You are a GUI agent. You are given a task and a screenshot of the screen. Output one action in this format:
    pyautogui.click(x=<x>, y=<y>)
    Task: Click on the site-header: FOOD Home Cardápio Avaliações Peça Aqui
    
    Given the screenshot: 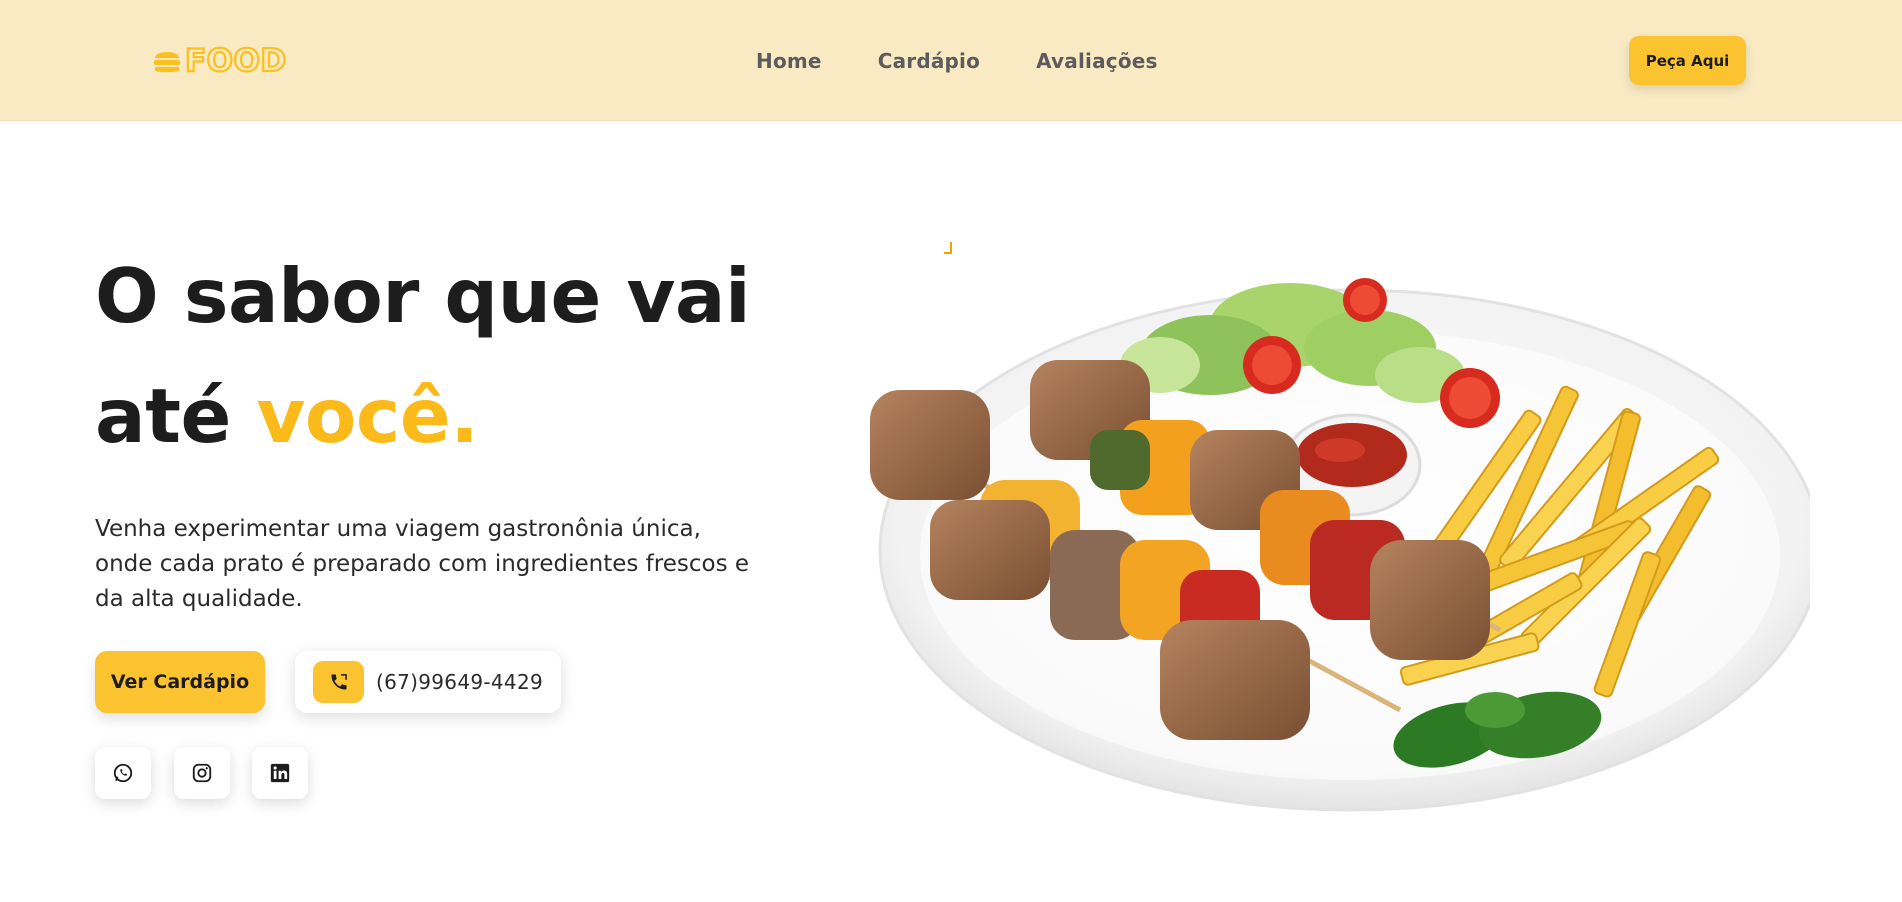 What is the action you would take?
    pyautogui.click(x=951, y=60)
    